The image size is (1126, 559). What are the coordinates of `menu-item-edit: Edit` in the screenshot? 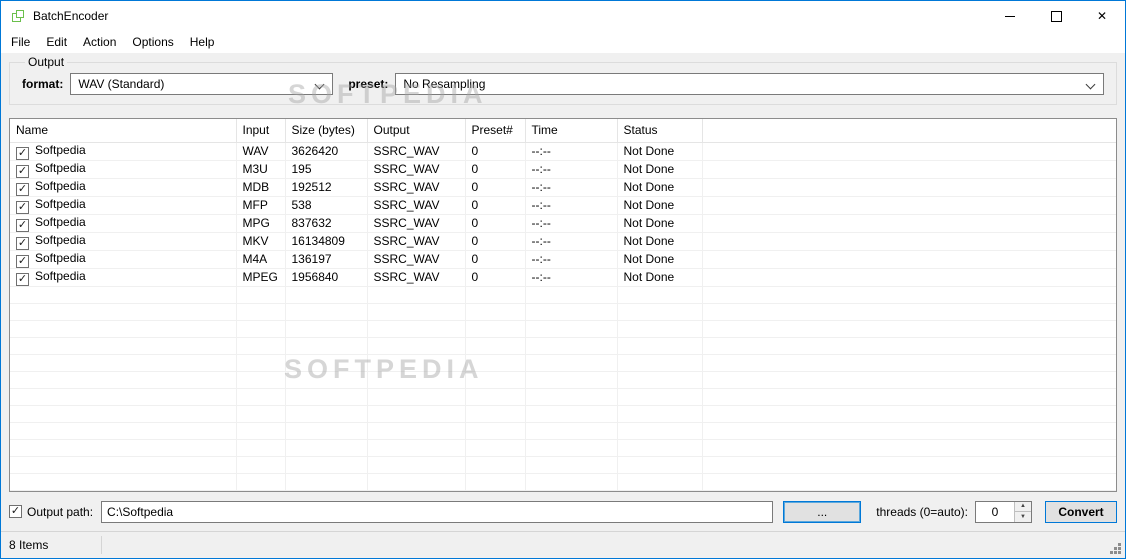 It's located at (56, 42).